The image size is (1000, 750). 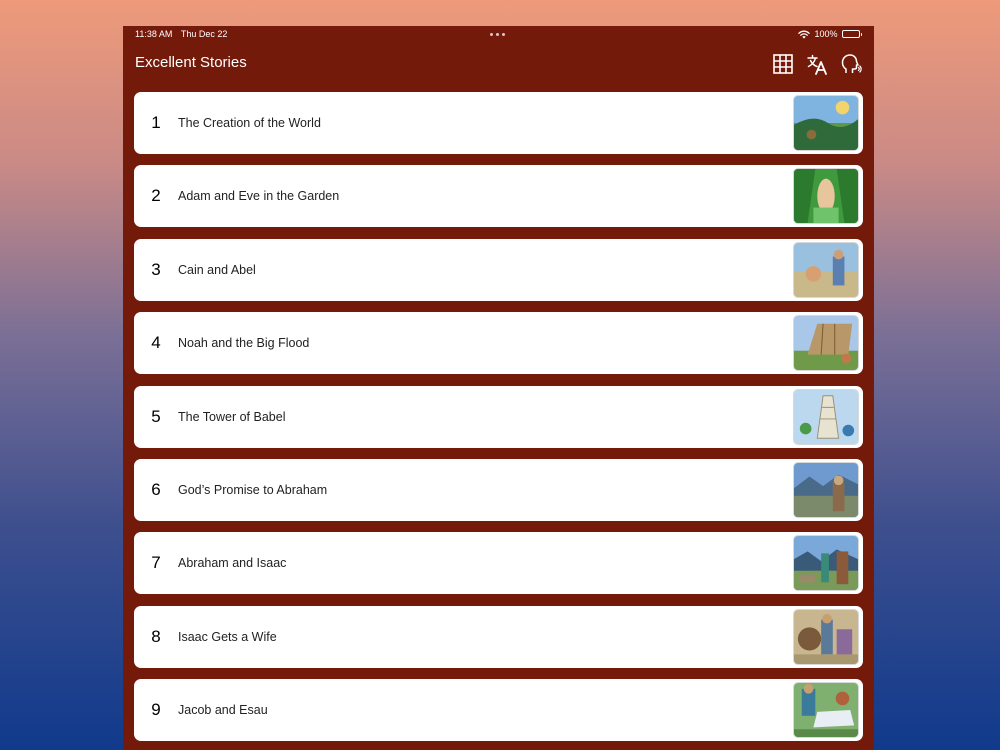 I want to click on story-row-4: 4 Noah and the Big Flood, so click(x=498, y=343).